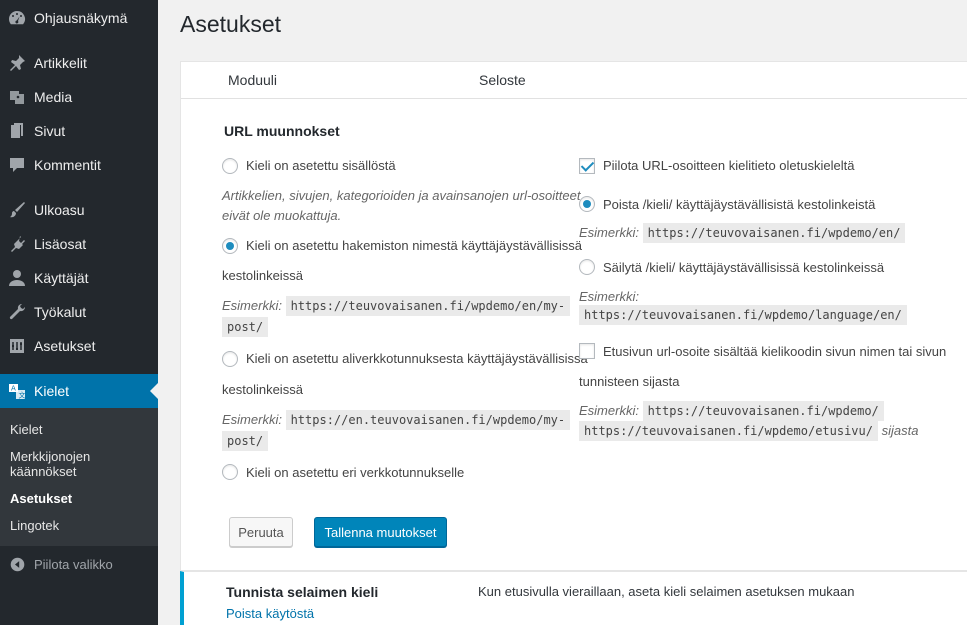  I want to click on submenu-item-lingotek: Lingotek, so click(80, 525).